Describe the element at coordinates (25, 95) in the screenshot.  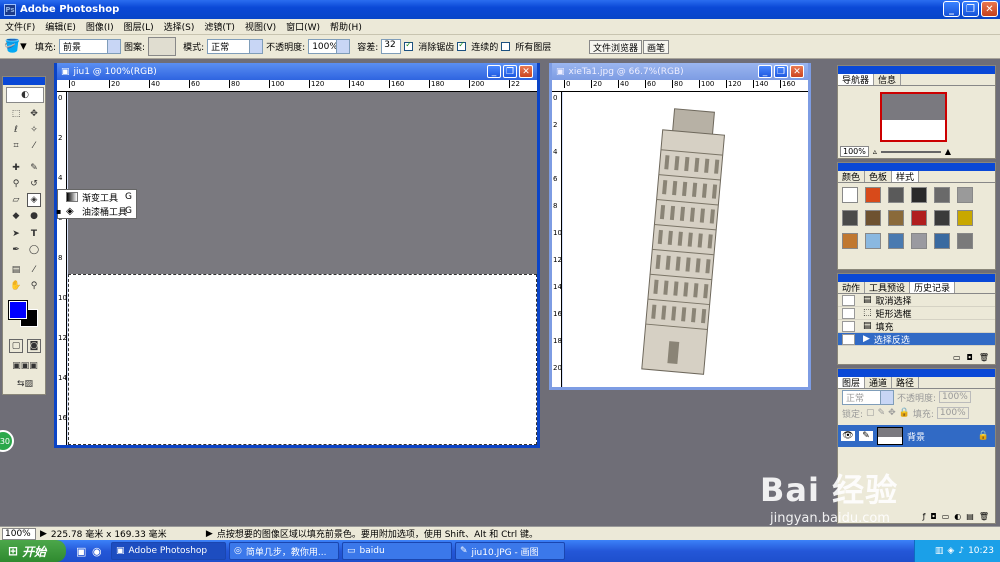
I see `adobe-online-icon: ◐` at that location.